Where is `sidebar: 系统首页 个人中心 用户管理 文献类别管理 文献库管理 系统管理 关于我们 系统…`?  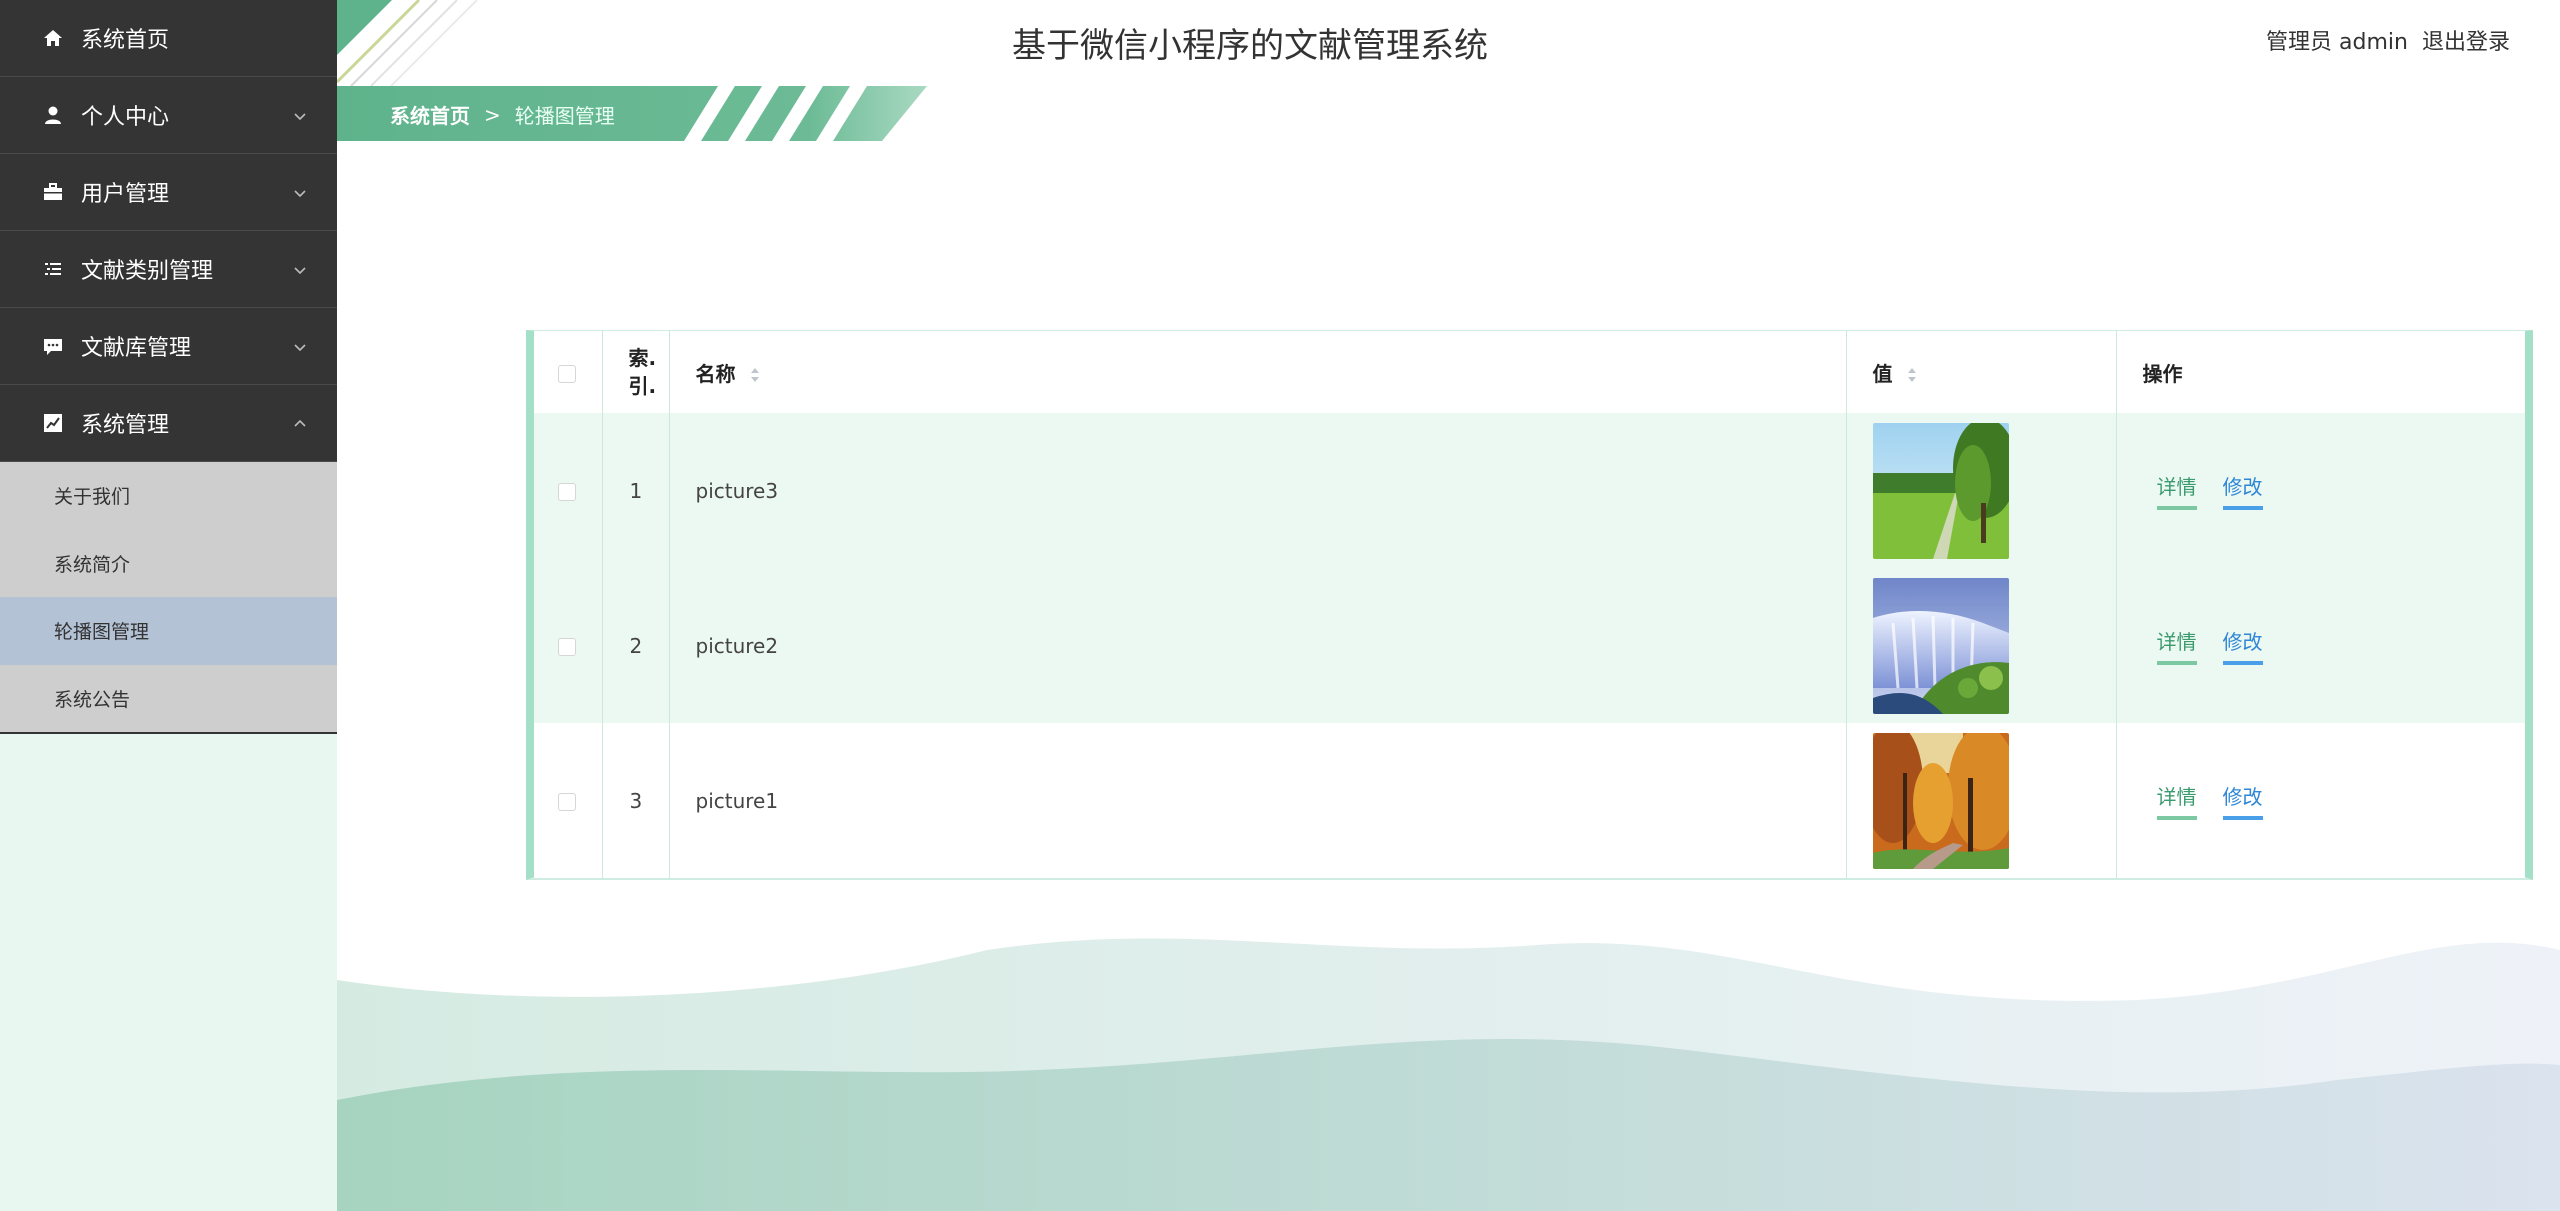
sidebar: 系统首页 个人中心 用户管理 文献类别管理 文献库管理 系统管理 关于我们 系统… is located at coordinates (168, 605).